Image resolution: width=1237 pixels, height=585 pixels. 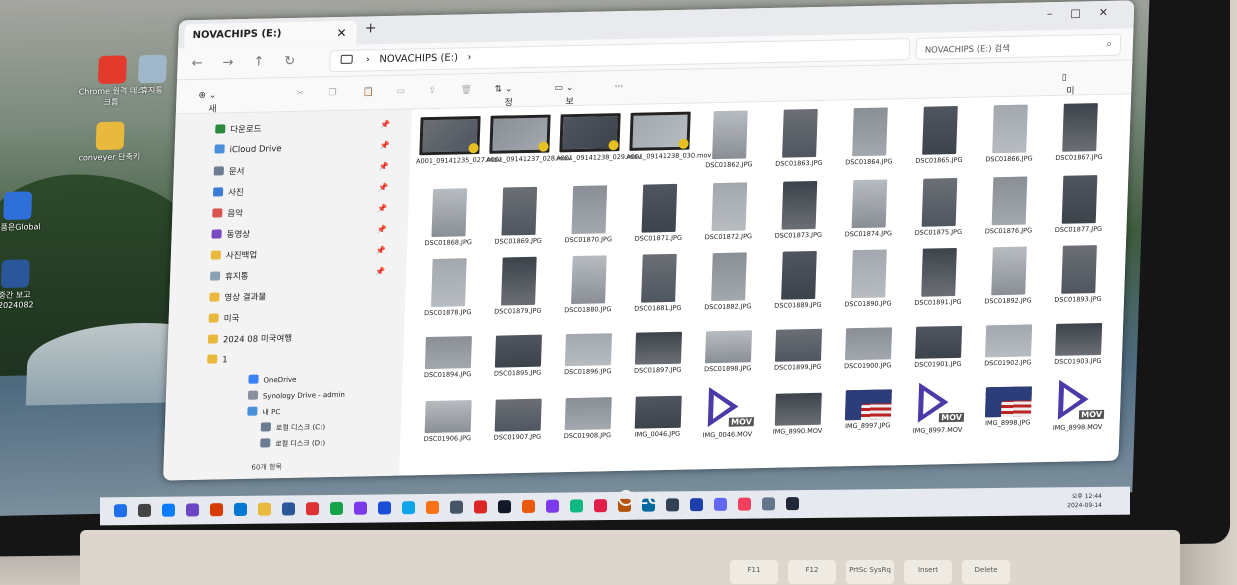 What do you see at coordinates (296, 398) in the screenshot?
I see `tree-item: Synology Drive - admin` at bounding box center [296, 398].